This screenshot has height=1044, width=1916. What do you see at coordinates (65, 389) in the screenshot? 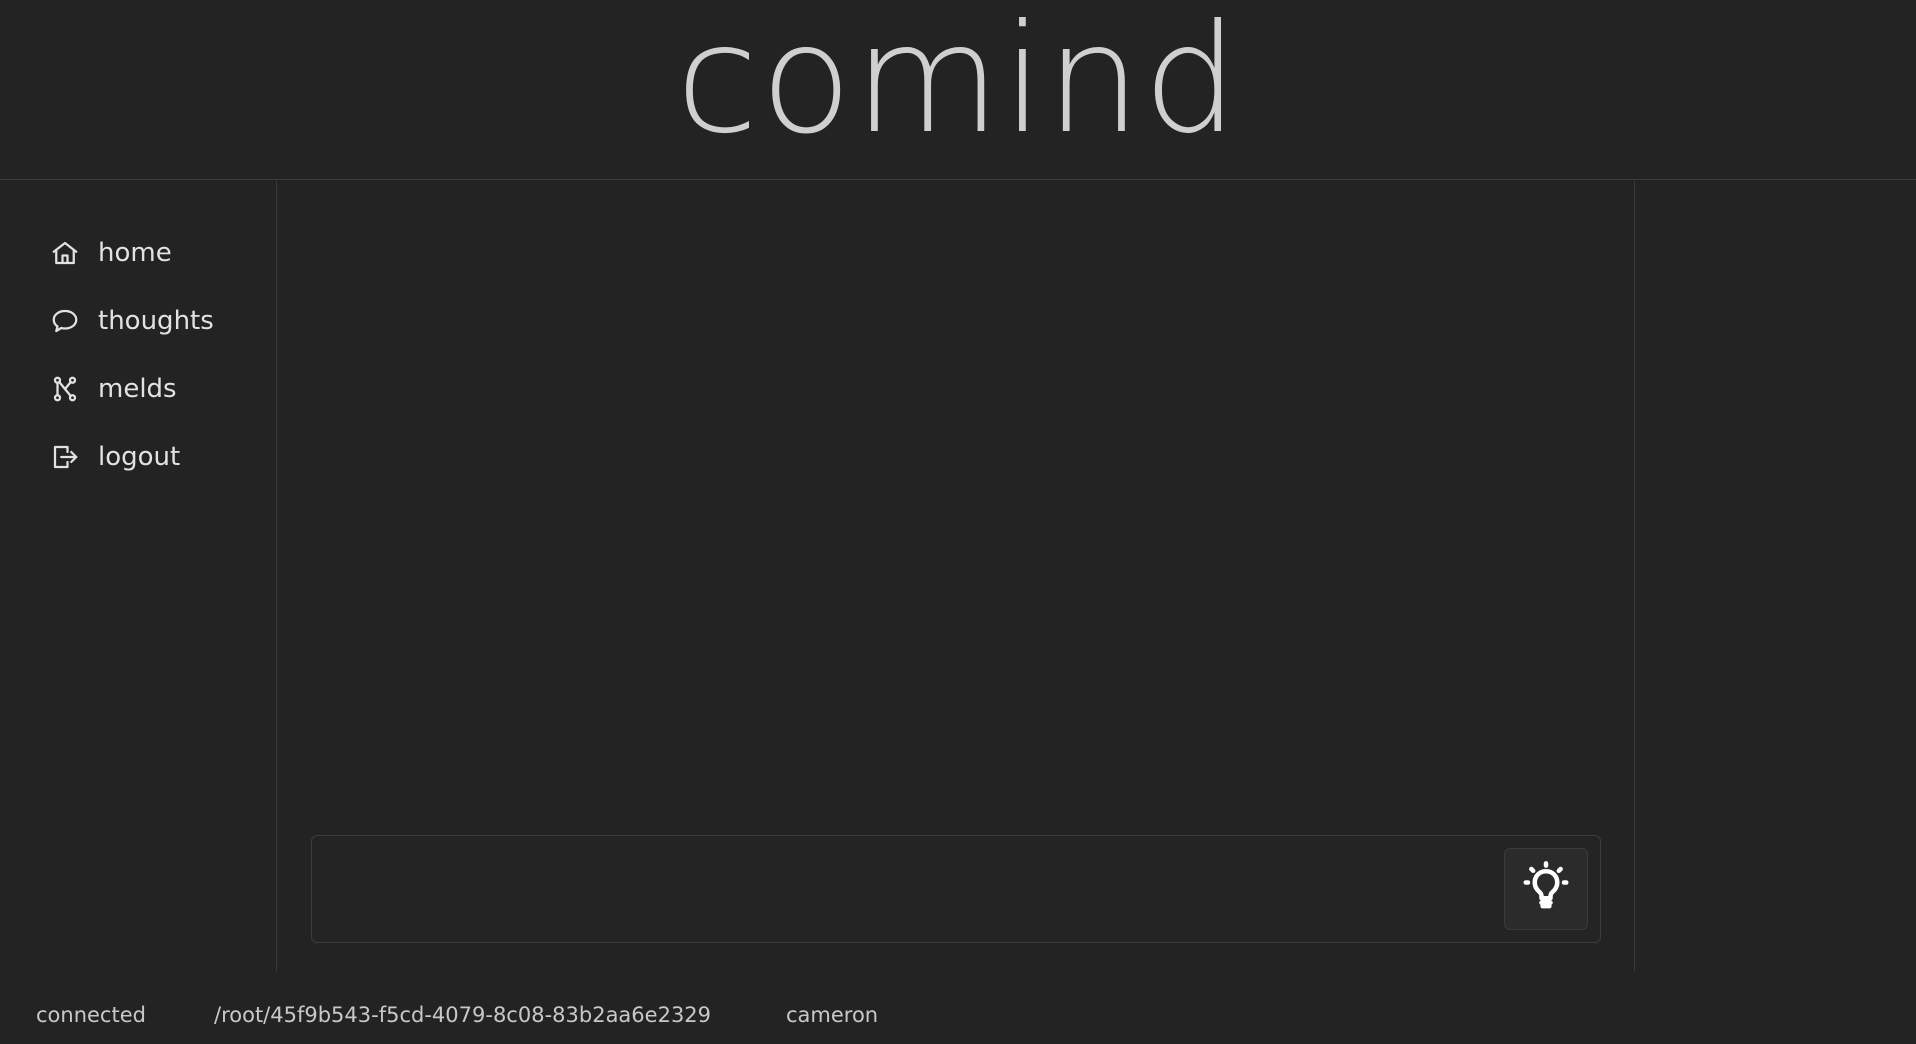
I see `graph-nodes-icon` at bounding box center [65, 389].